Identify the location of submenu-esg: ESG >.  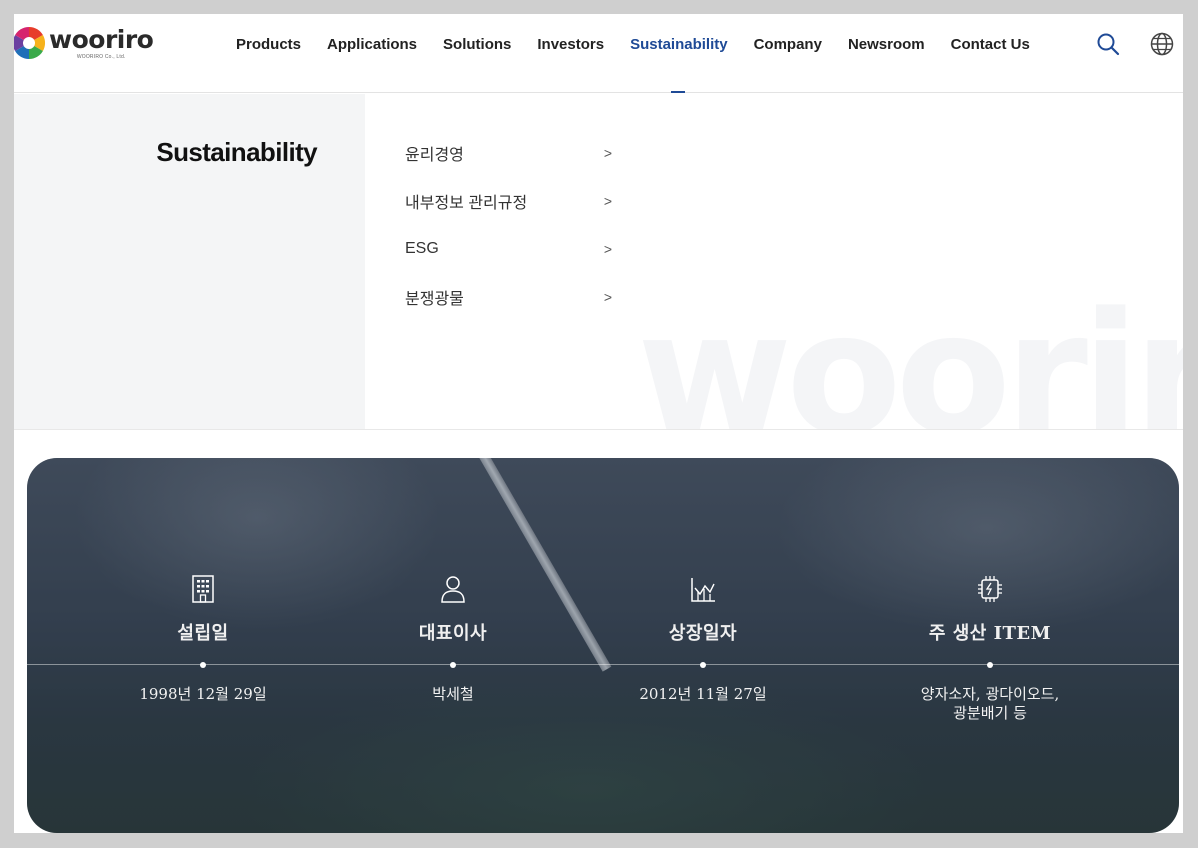
(508, 249).